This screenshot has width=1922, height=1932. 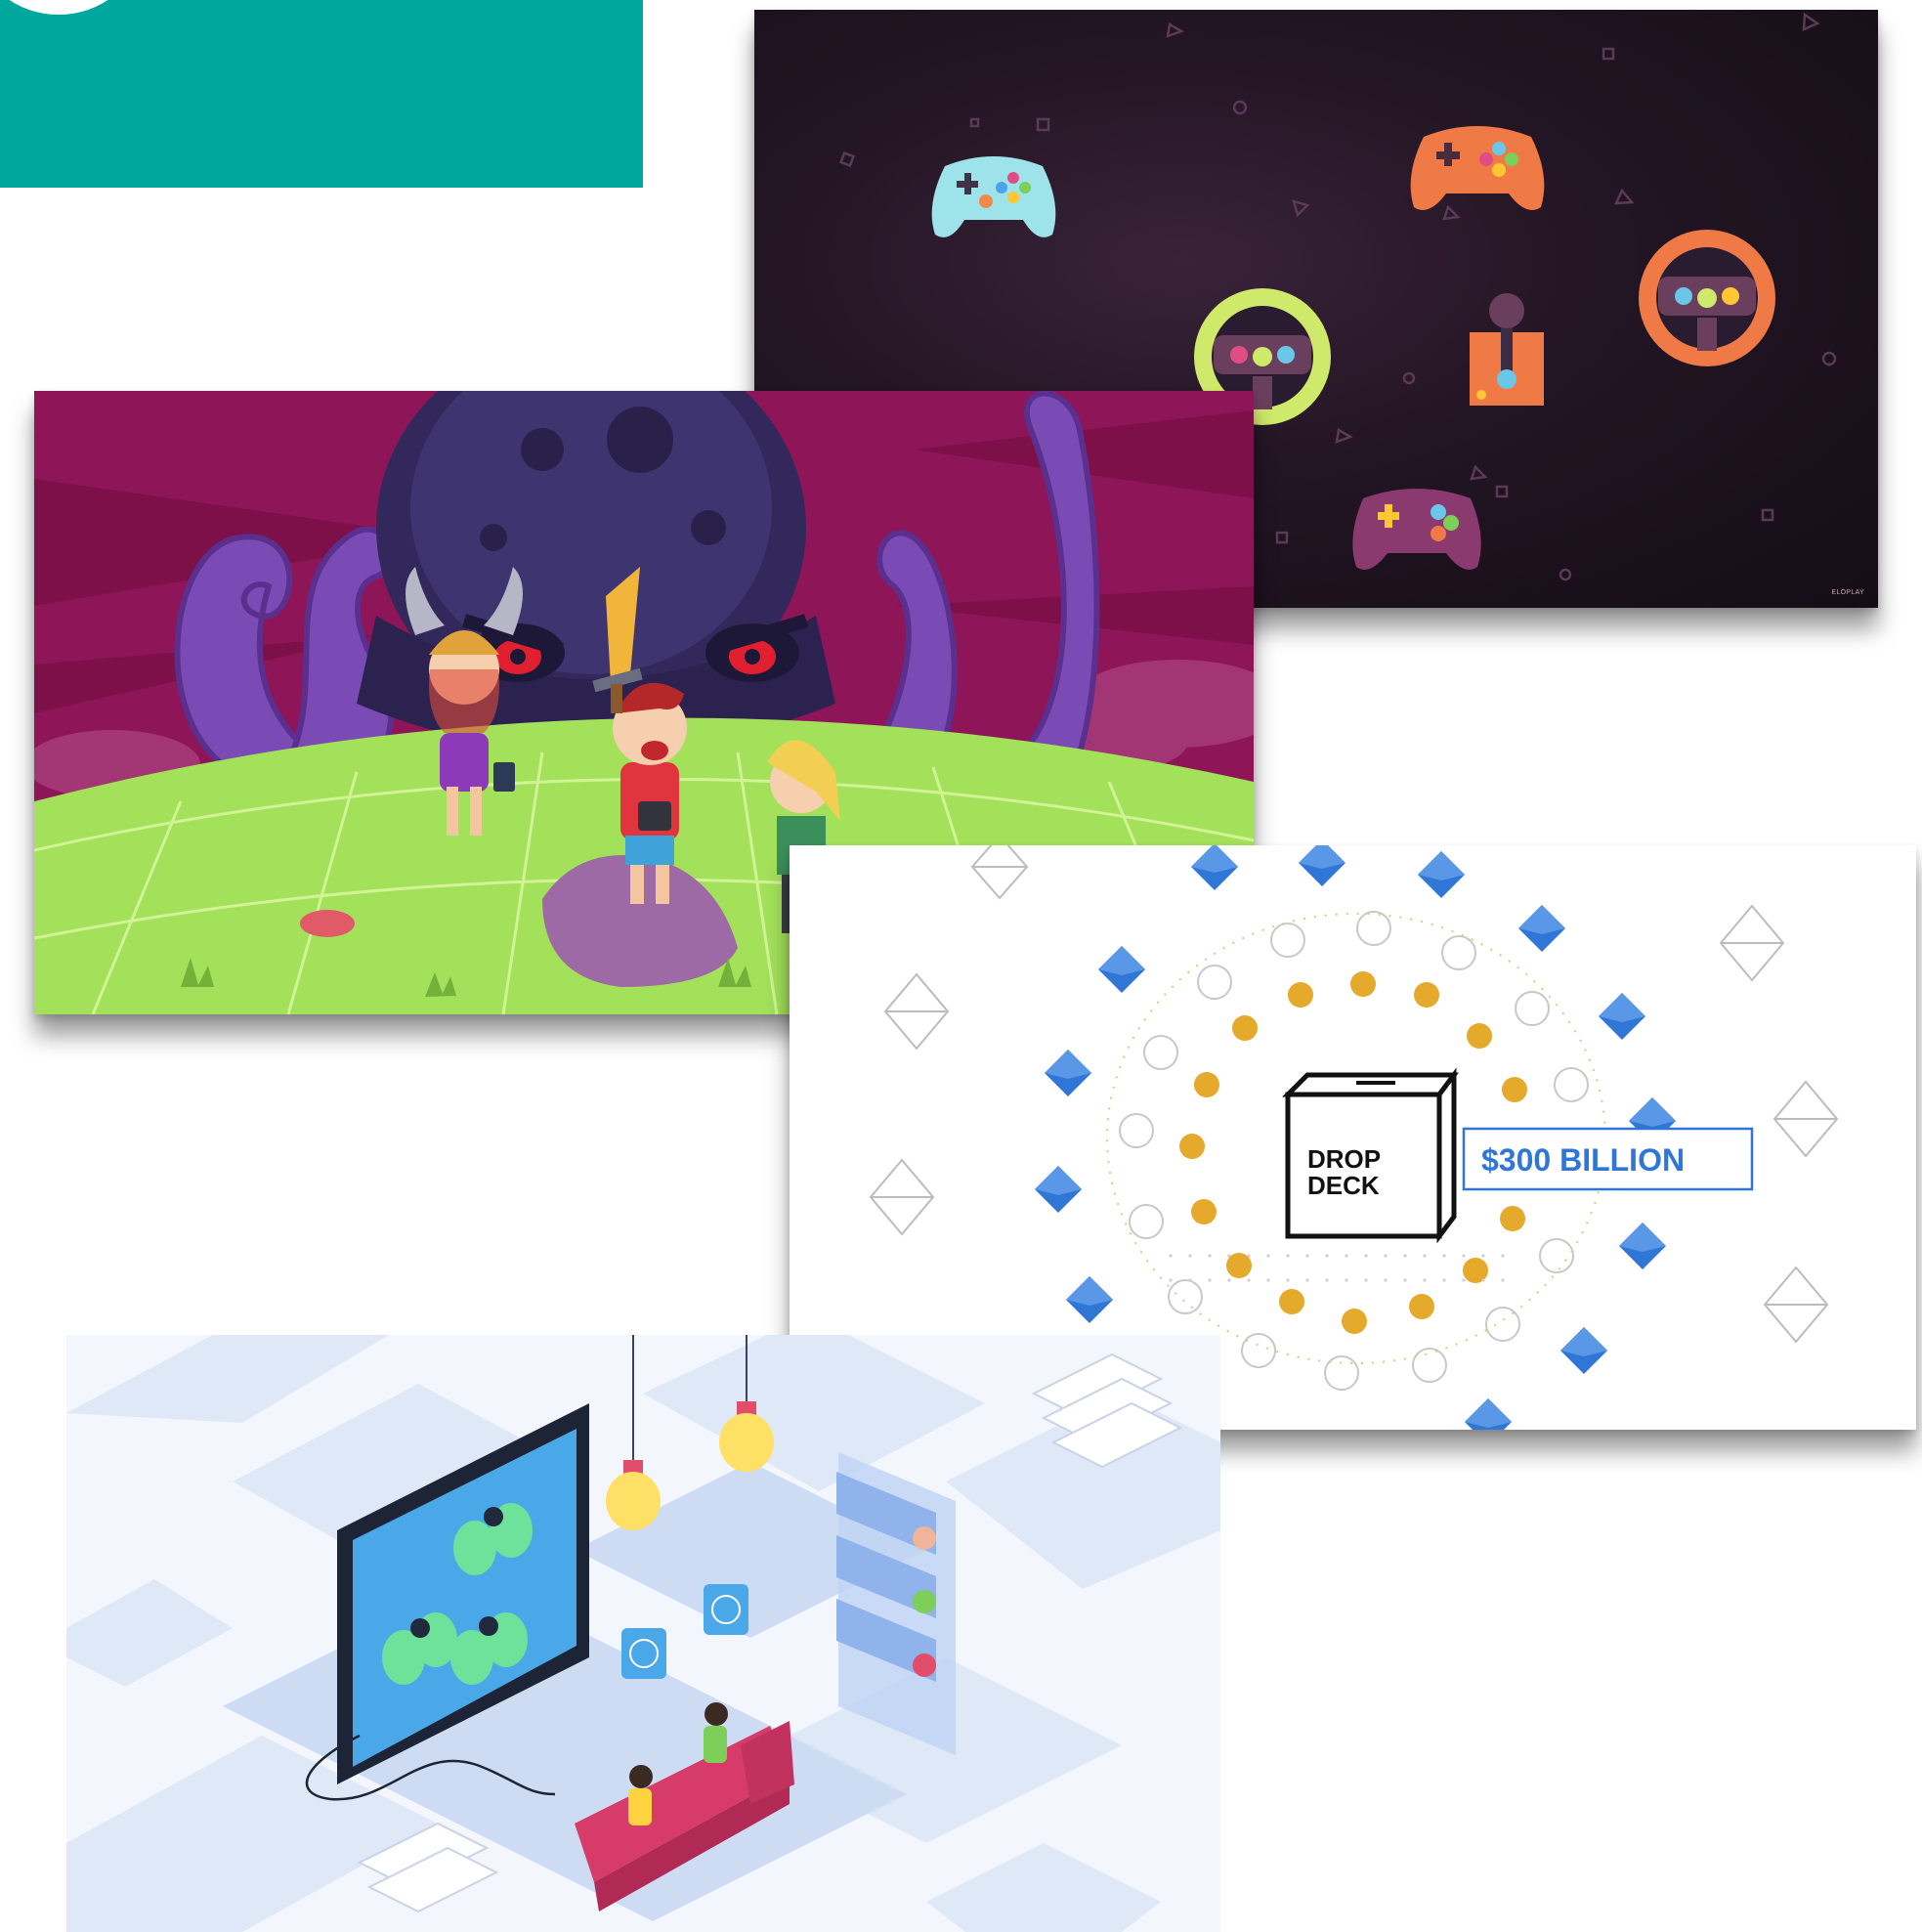 I want to click on eloplay-brand: ELOPLAY, so click(x=1847, y=592).